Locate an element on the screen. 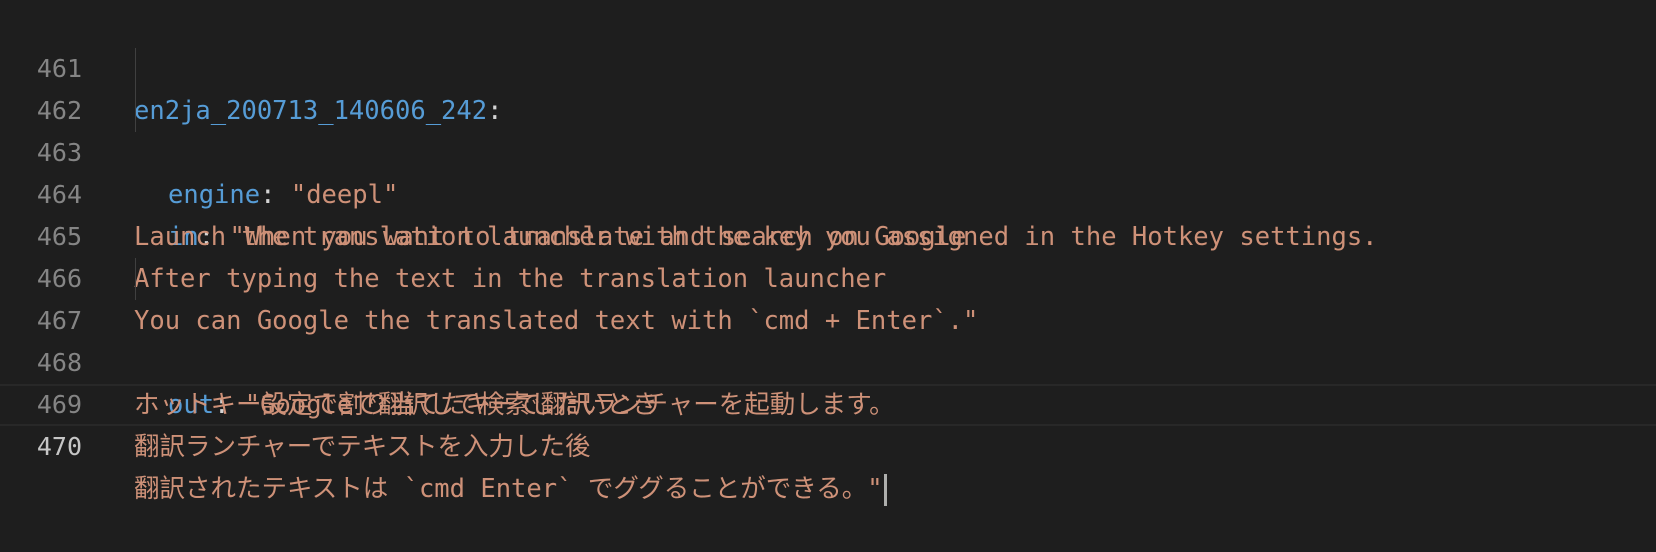  string-continuation: 翻訳されたテキストは `cmd Enter` でググることができる。" is located at coordinates (508, 489).